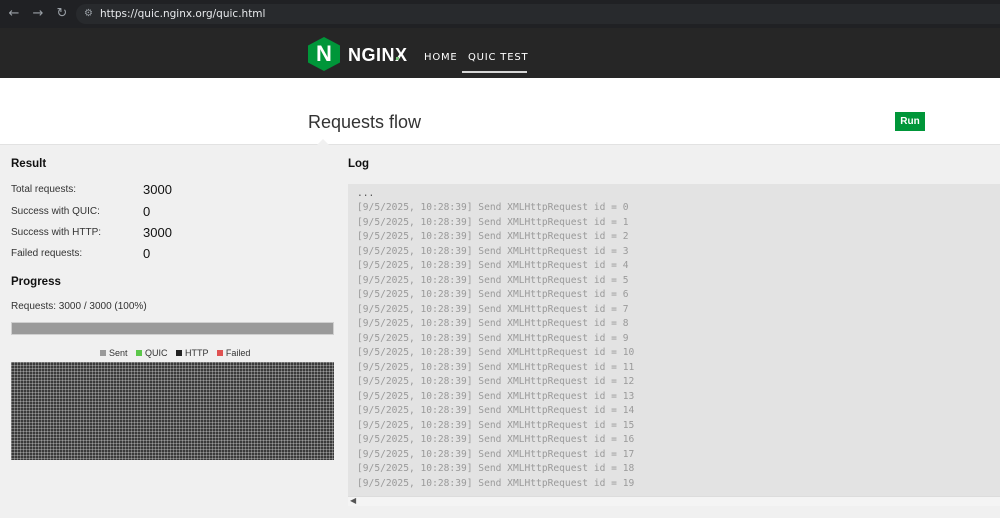 The image size is (1000, 518). Describe the element at coordinates (397, 58) in the screenshot. I see `logo-dot` at that location.